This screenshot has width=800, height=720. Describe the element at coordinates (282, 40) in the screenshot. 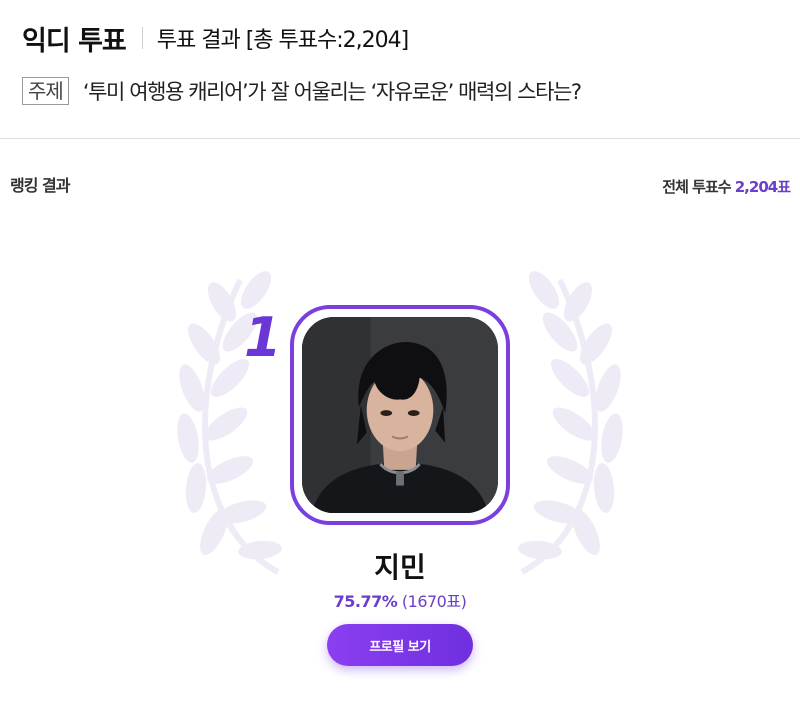

I see `result-title: 투표 결과 [총 투표수:2,204]` at that location.